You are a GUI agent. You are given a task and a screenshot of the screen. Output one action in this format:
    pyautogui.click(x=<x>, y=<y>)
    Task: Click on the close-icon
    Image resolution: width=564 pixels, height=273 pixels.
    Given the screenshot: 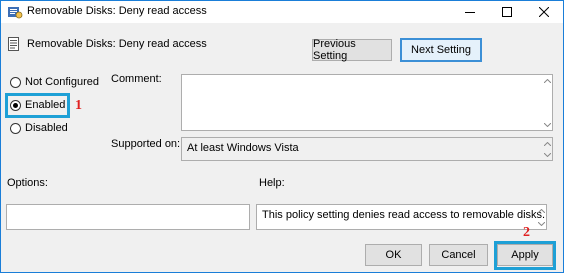 What is the action you would take?
    pyautogui.click(x=544, y=12)
    